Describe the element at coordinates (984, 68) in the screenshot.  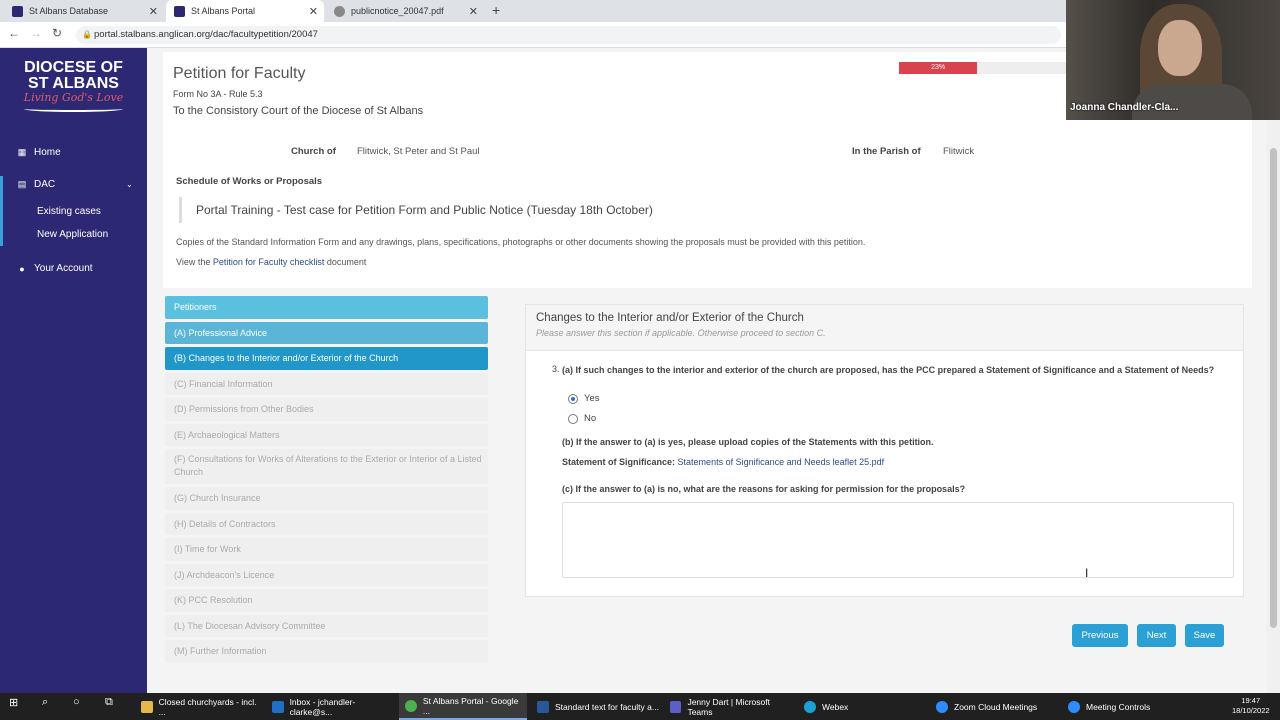
I see `progress-bar: 23%` at that location.